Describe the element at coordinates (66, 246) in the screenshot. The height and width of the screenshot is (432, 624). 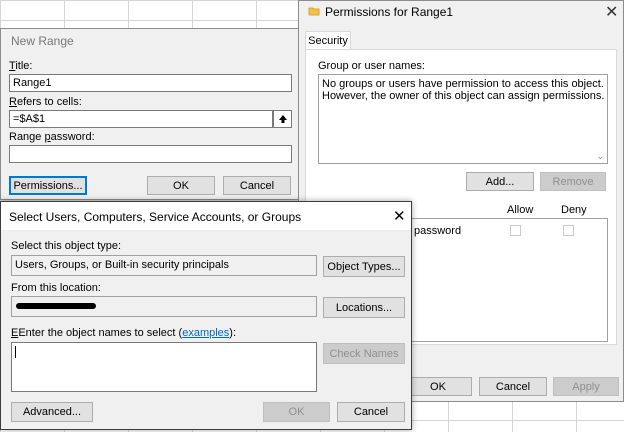
I see `object-type-label: Select this object type:` at that location.